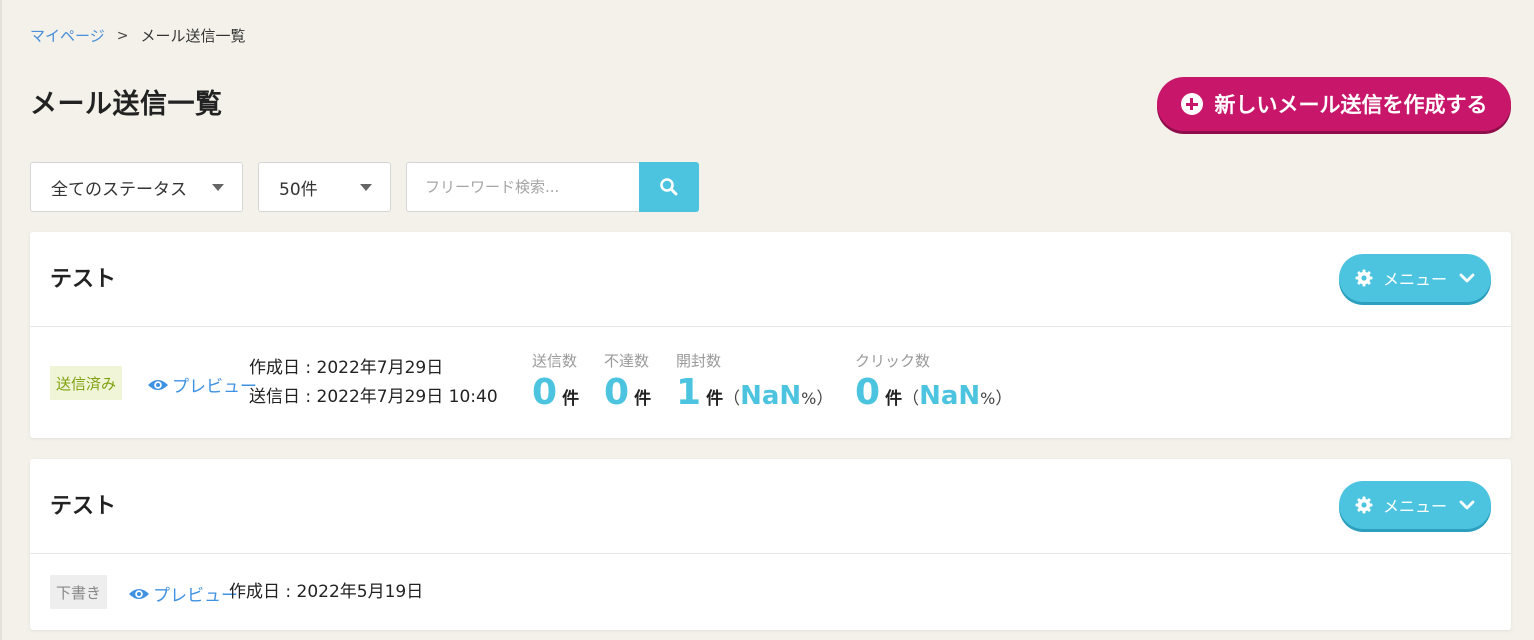 The height and width of the screenshot is (640, 1534). I want to click on created-date: 作成日 : 2022年5月19日, so click(326, 592).